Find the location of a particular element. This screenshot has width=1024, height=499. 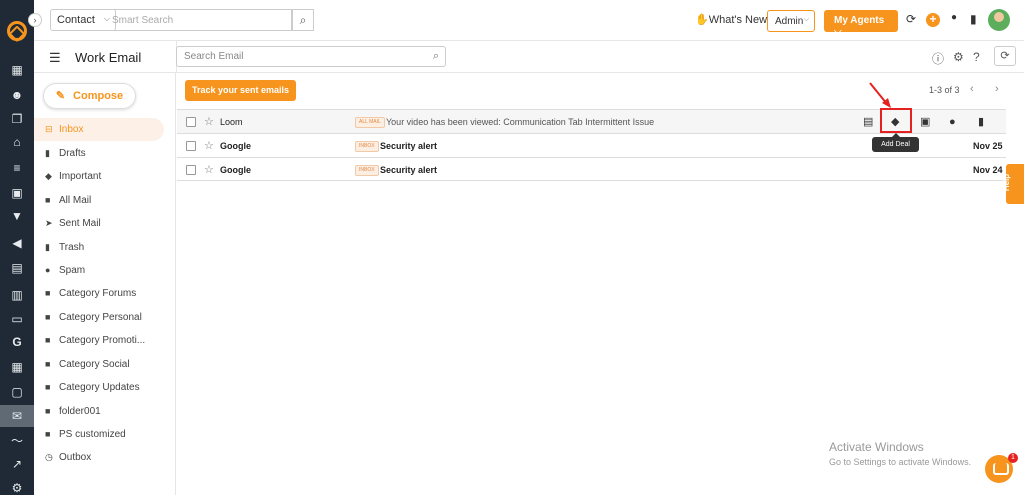

contact-select-label: Contact is located at coordinates (76, 20).